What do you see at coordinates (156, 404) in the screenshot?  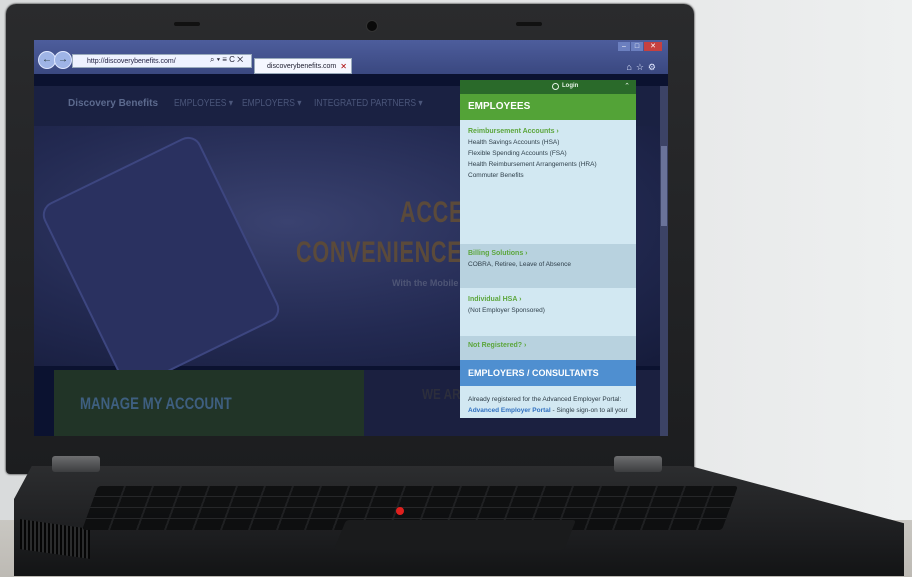 I see `manage-account-title: MANAGE MY ACCOUNT` at bounding box center [156, 404].